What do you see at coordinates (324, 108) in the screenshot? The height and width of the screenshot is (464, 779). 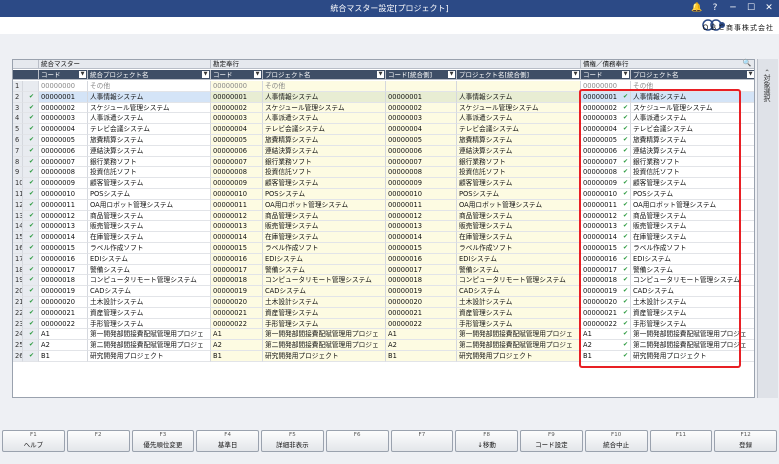 I see `name-kanjo: スケジュール管理システム` at bounding box center [324, 108].